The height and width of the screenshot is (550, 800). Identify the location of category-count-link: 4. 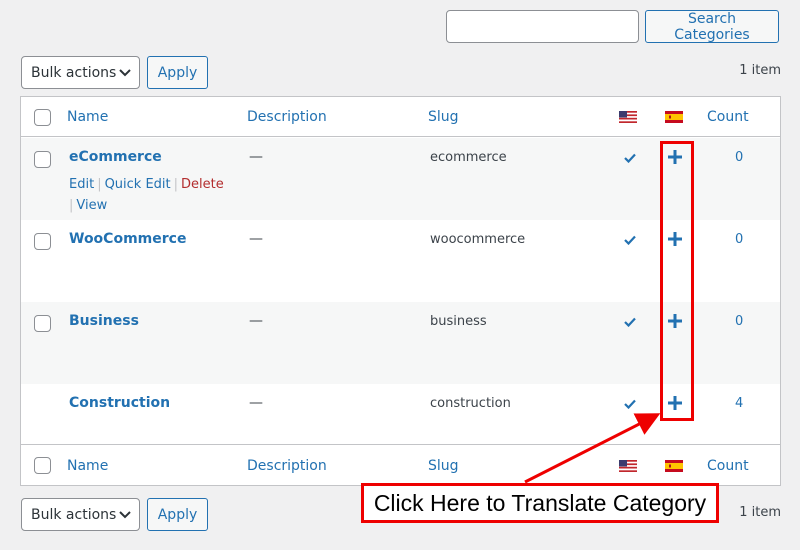
(739, 403).